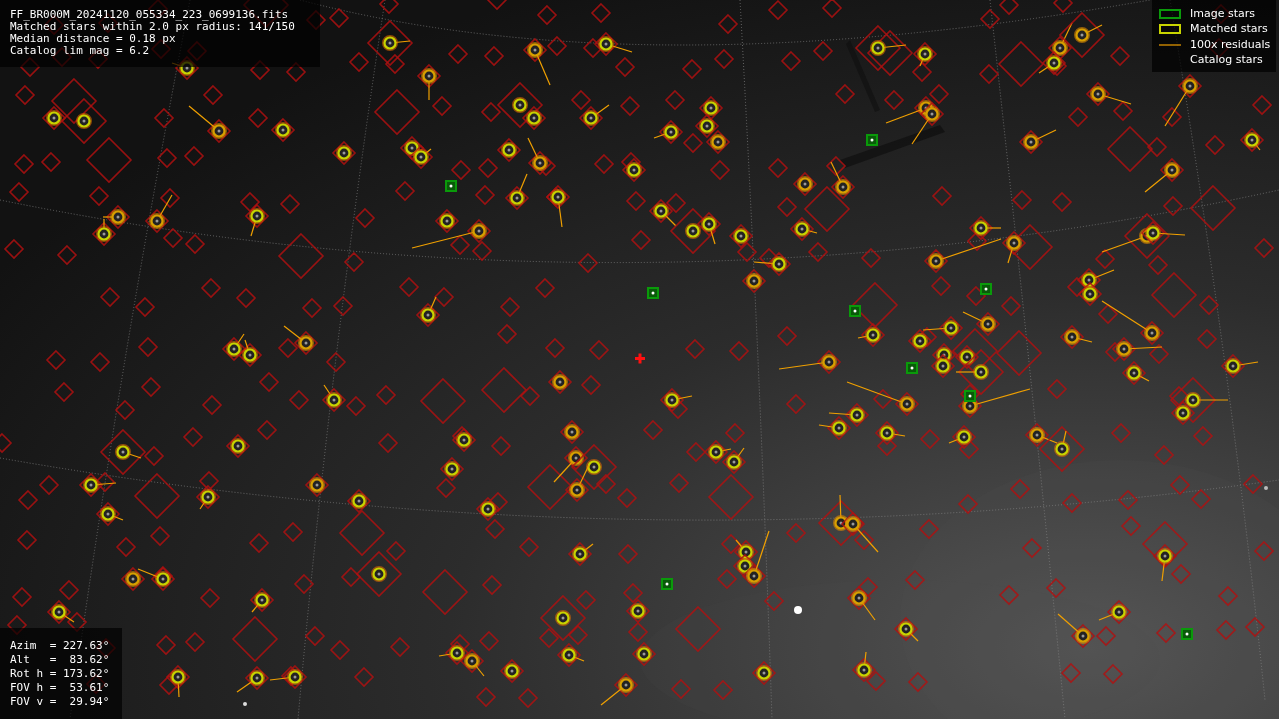 The image size is (1279, 719). I want to click on info-text: Matched stars within 2.0 px radius: 141/150, so click(153, 27).